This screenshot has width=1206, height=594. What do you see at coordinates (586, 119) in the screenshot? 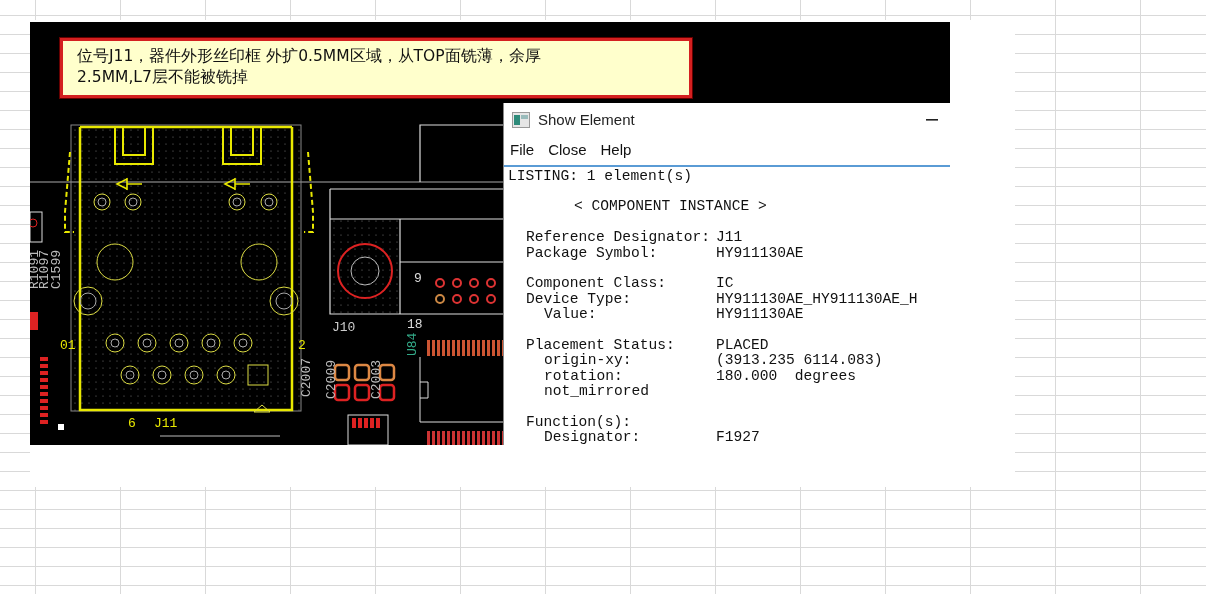
I see `window-title: Show Element` at bounding box center [586, 119].